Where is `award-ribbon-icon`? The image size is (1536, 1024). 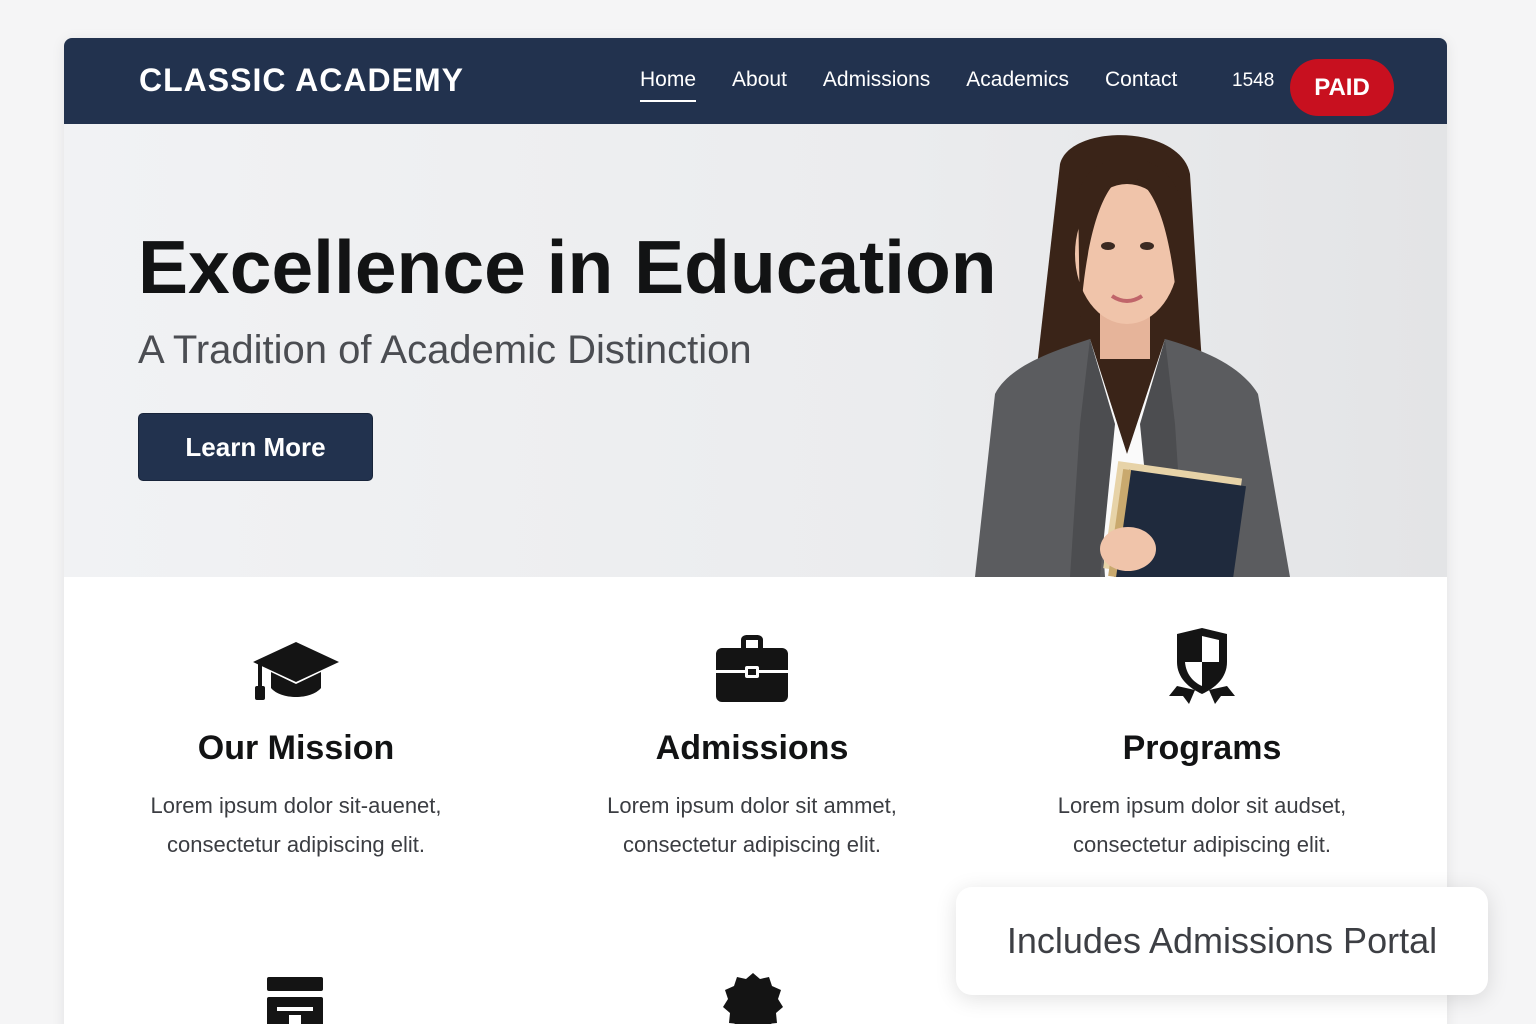
award-ribbon-icon is located at coordinates (753, 998).